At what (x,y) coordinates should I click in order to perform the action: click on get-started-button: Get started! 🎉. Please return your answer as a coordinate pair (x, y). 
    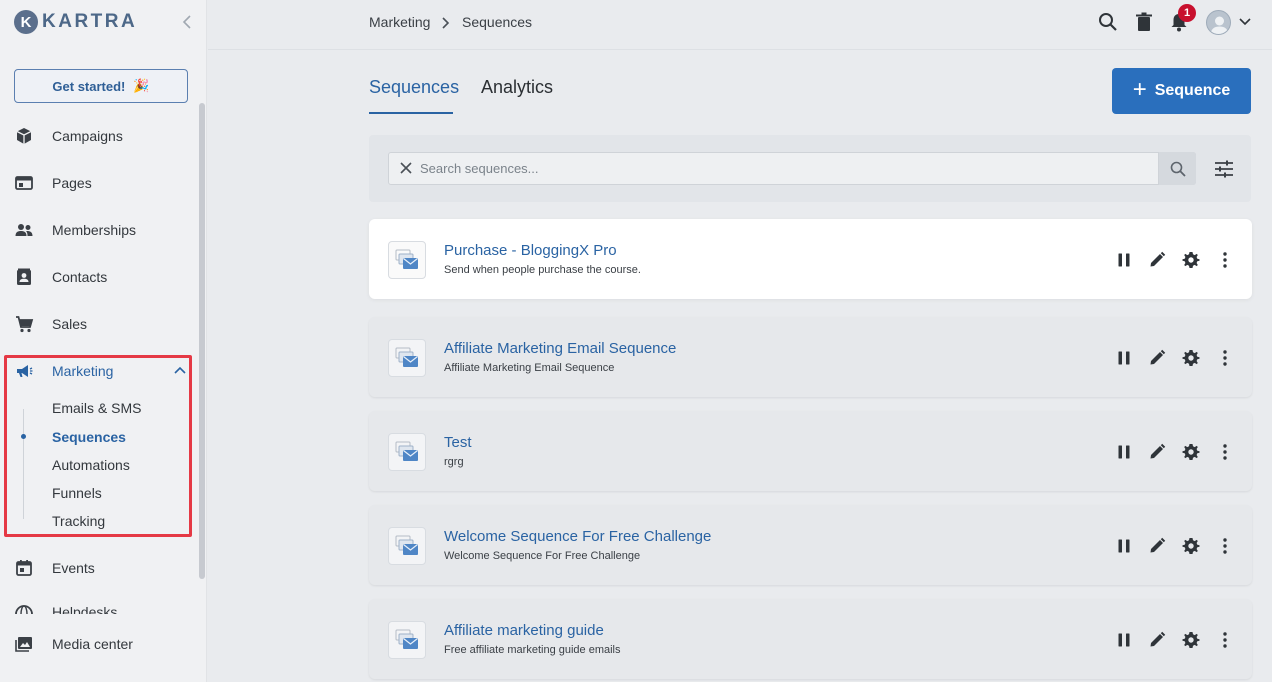
    Looking at the image, I should click on (101, 86).